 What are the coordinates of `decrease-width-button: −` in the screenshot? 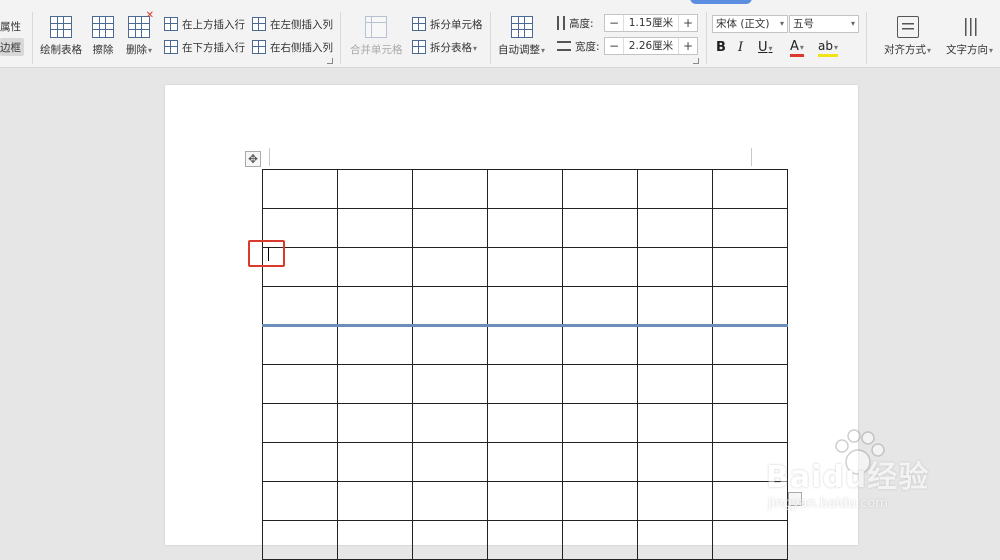 It's located at (614, 46).